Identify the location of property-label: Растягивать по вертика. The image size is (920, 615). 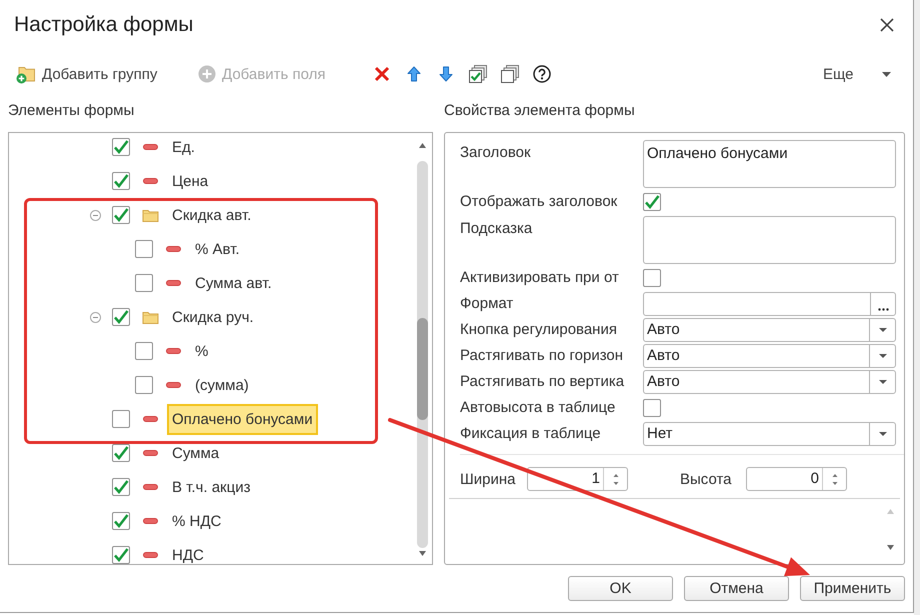
(543, 382).